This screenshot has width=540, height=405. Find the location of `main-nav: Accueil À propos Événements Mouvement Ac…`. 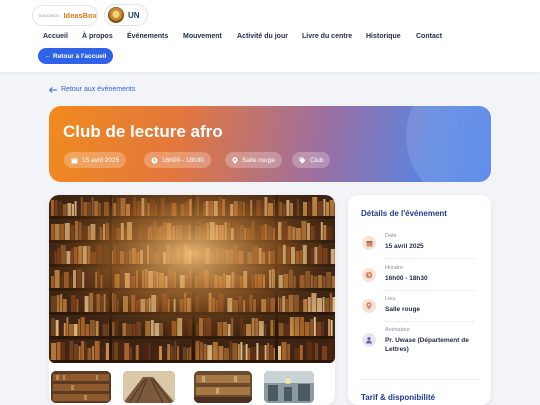

main-nav: Accueil À propos Événements Mouvement Ac… is located at coordinates (270, 38).